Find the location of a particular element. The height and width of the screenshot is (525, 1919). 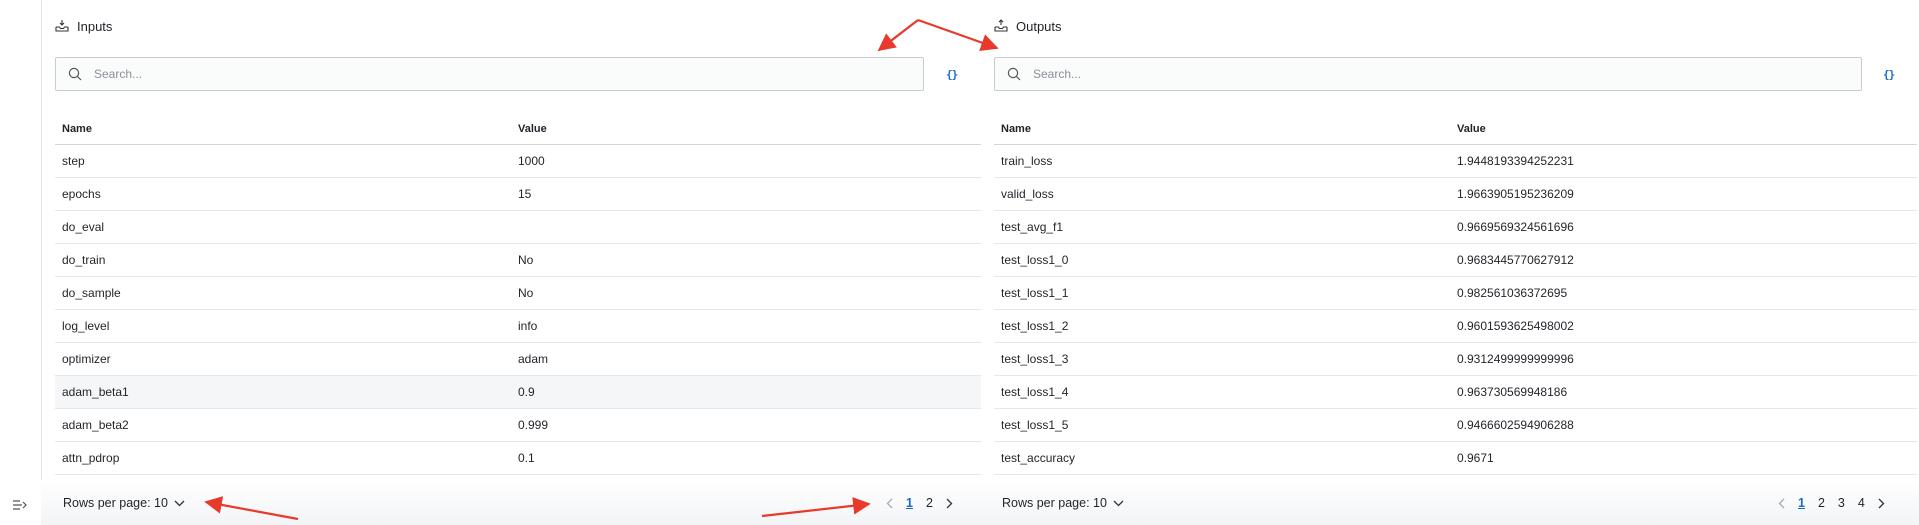

footer-bar is located at coordinates (980, 502).